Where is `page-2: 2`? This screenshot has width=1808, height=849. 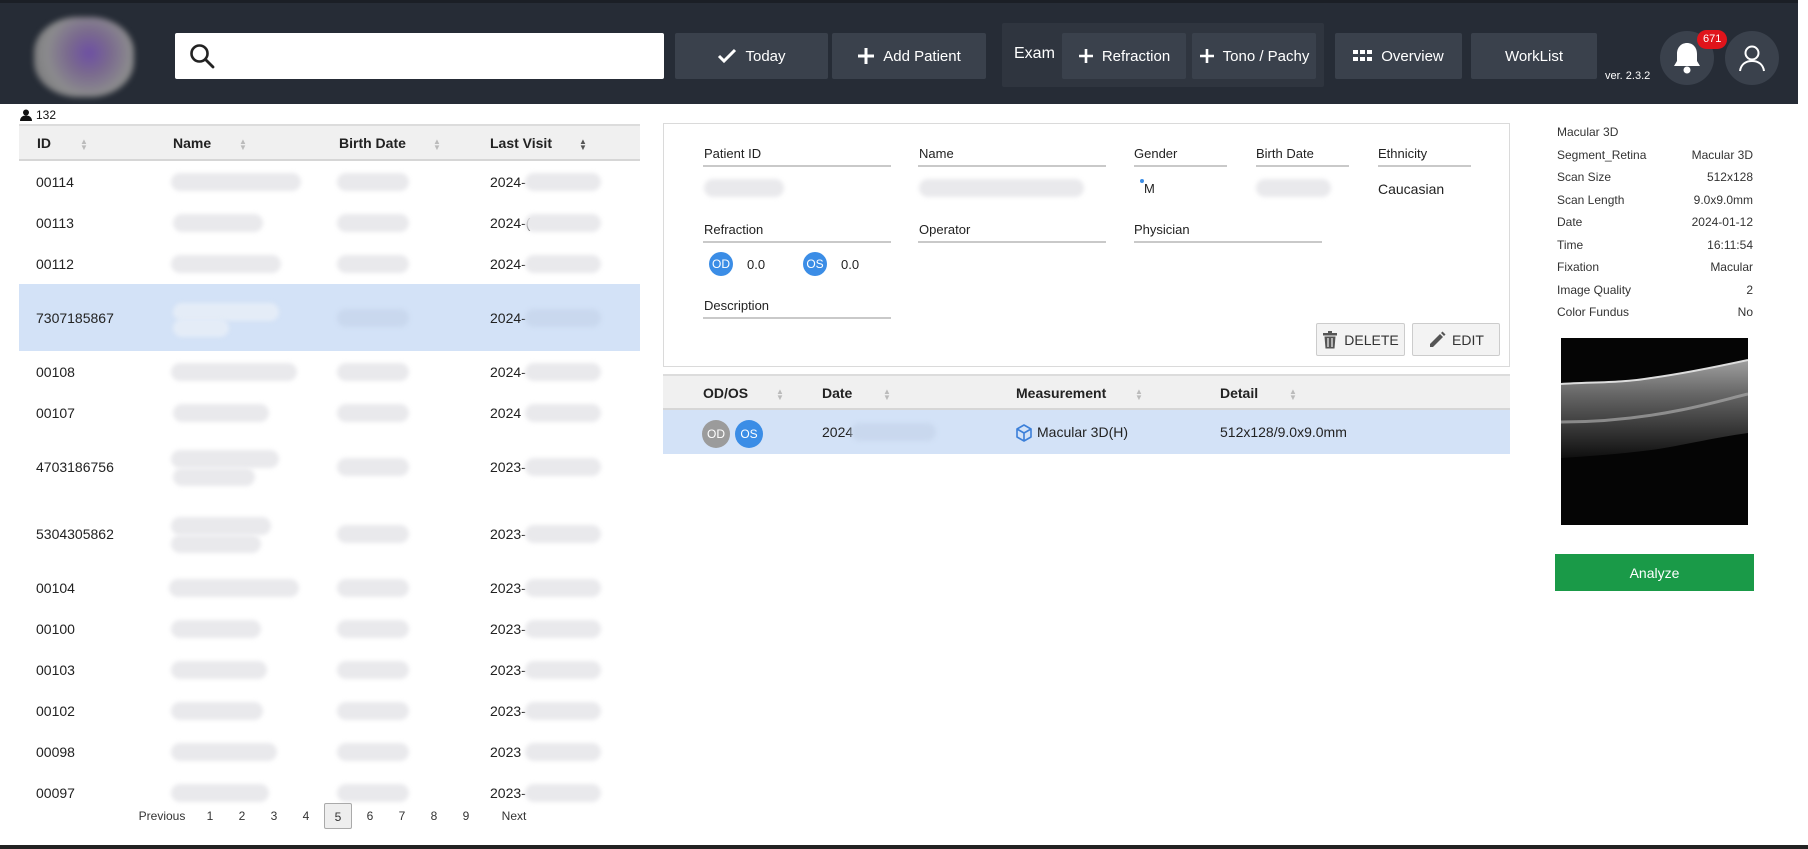 page-2: 2 is located at coordinates (242, 816).